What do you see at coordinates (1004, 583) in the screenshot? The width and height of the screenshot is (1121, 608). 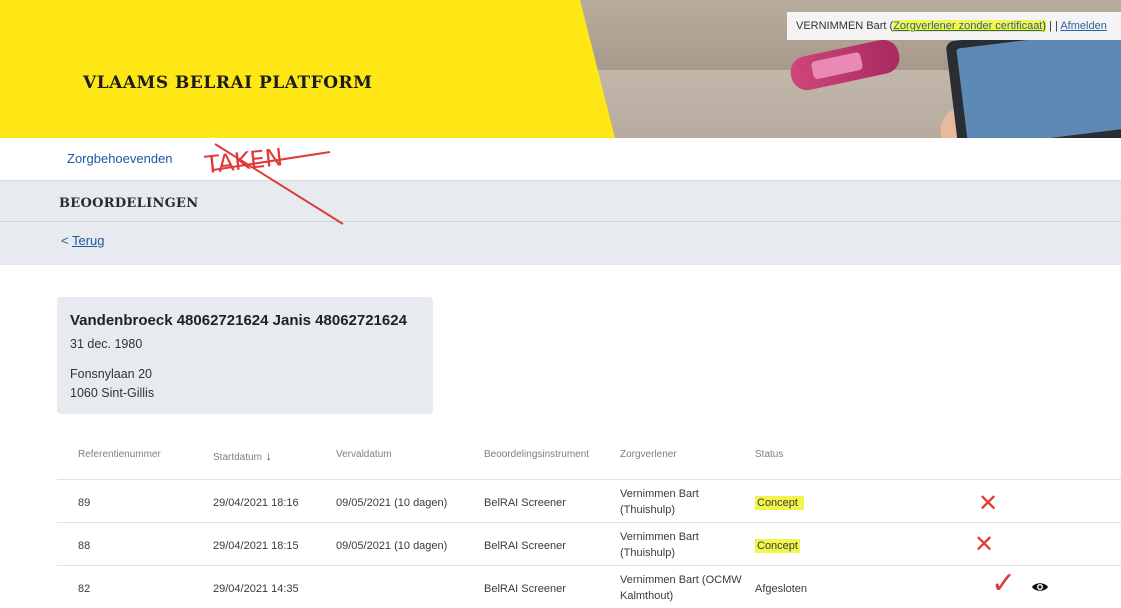 I see `annotation-check-mark: ✓` at bounding box center [1004, 583].